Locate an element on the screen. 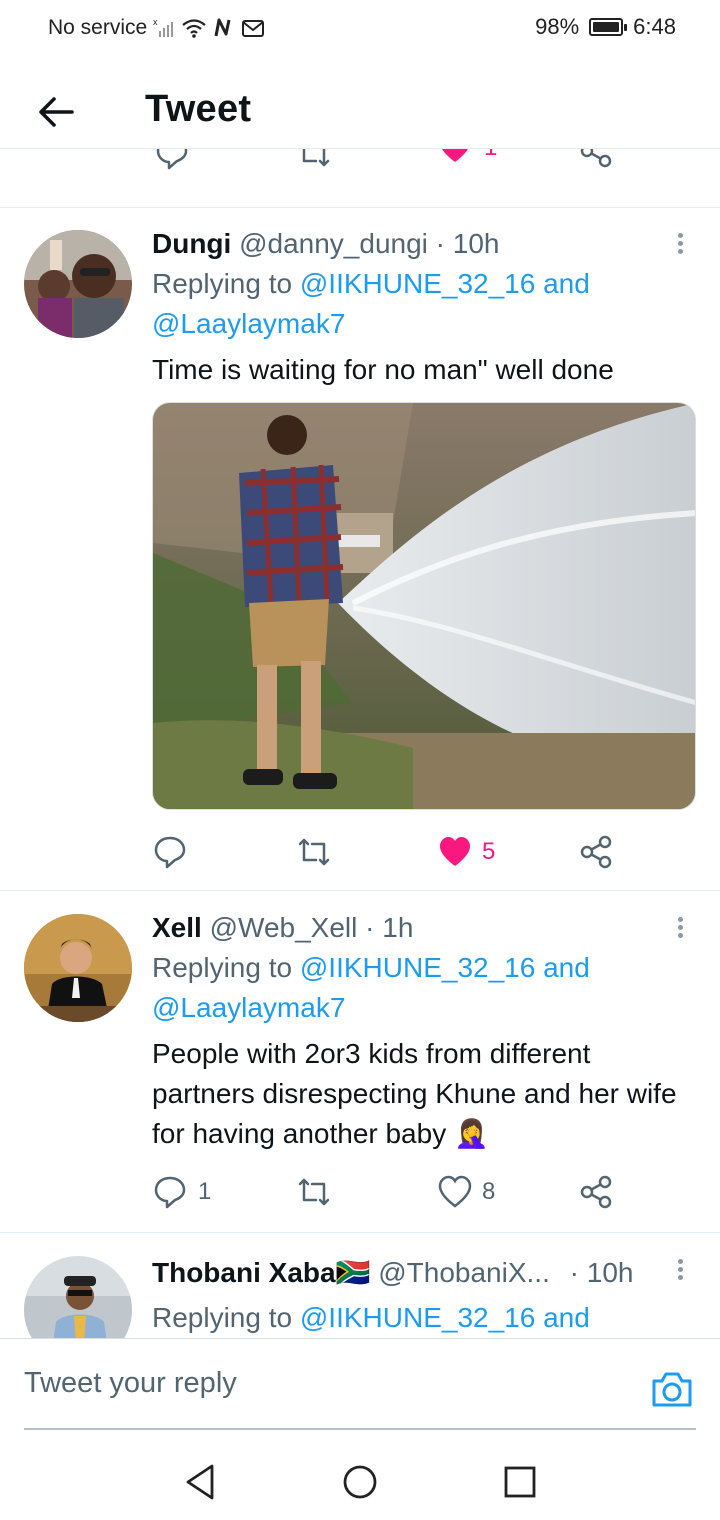  like-action: 8 is located at coordinates (466, 1192).